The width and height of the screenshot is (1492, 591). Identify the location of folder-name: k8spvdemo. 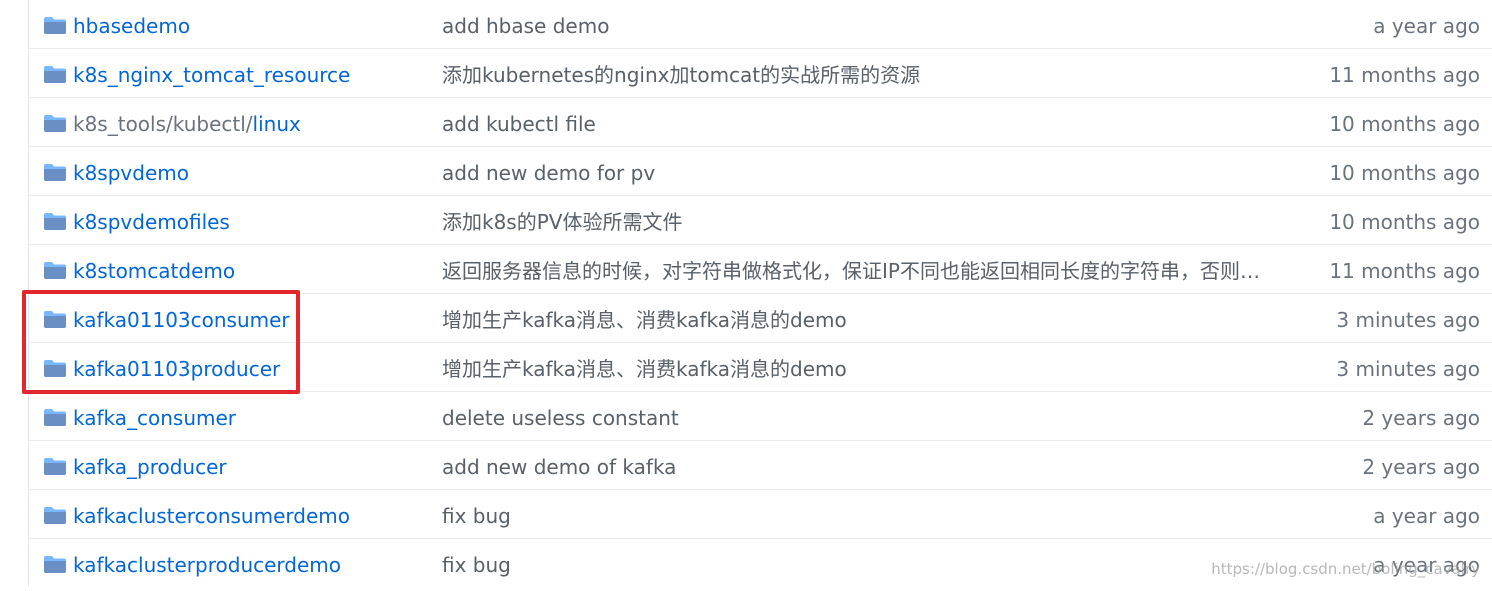
(131, 173).